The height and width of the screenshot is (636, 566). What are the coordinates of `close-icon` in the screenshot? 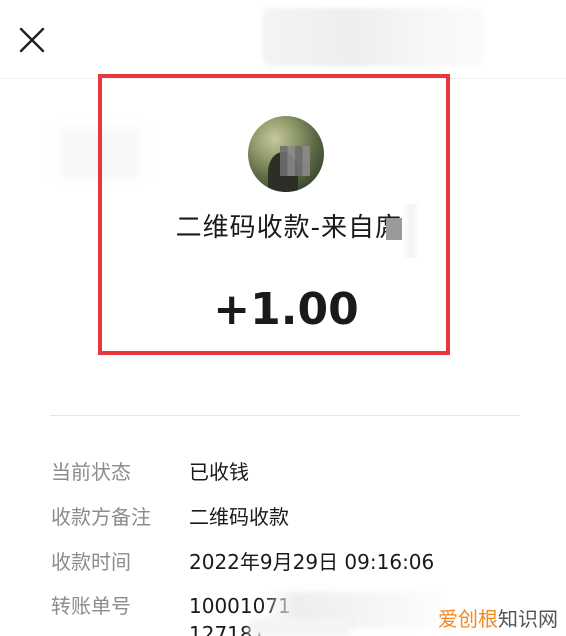 It's located at (32, 40).